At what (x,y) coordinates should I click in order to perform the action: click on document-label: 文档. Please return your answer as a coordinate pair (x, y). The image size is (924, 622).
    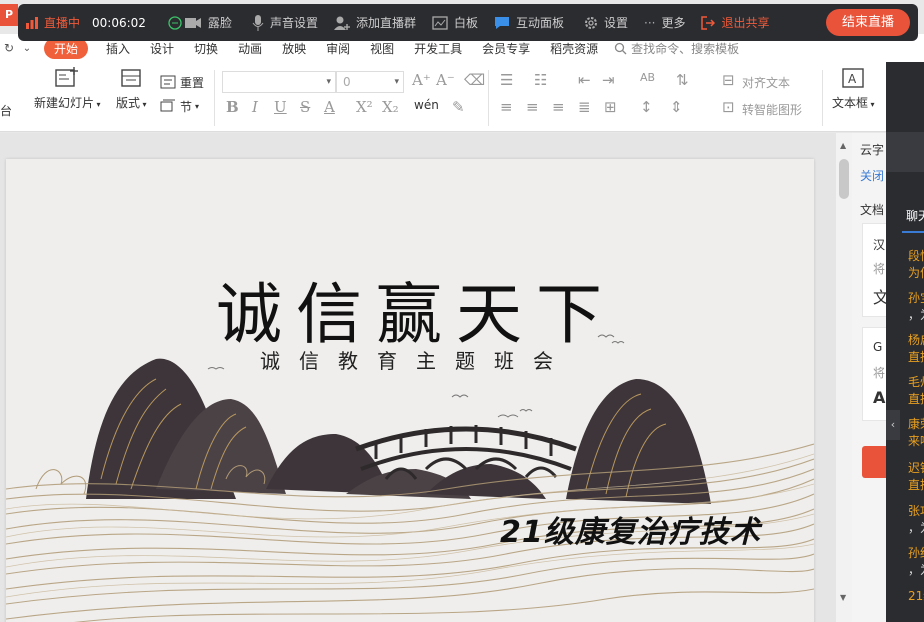
    Looking at the image, I should click on (872, 210).